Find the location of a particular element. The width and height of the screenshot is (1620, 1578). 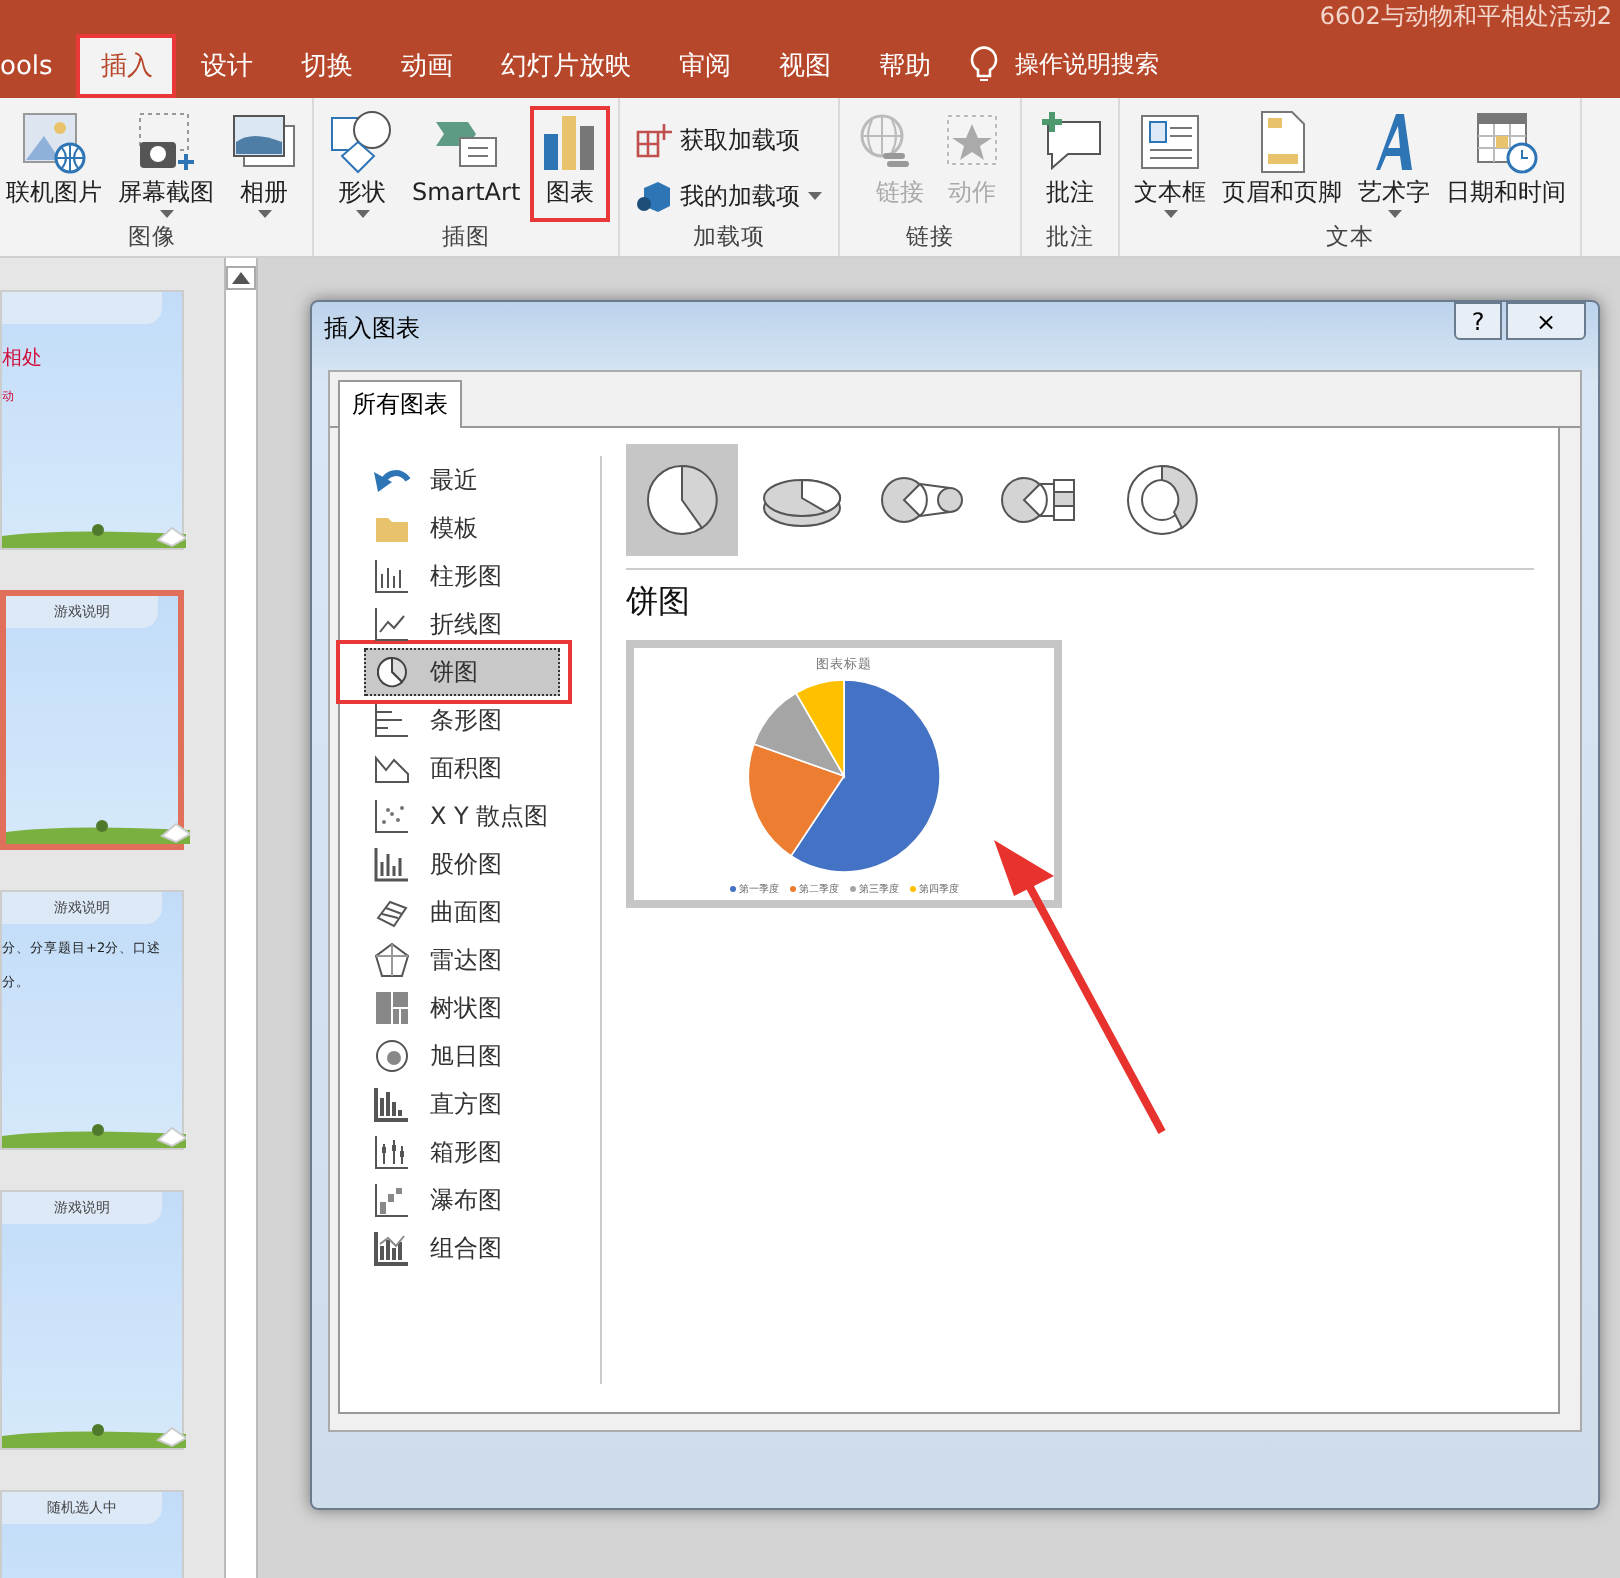

chart-type-item: 柱形图 is located at coordinates (462, 576).